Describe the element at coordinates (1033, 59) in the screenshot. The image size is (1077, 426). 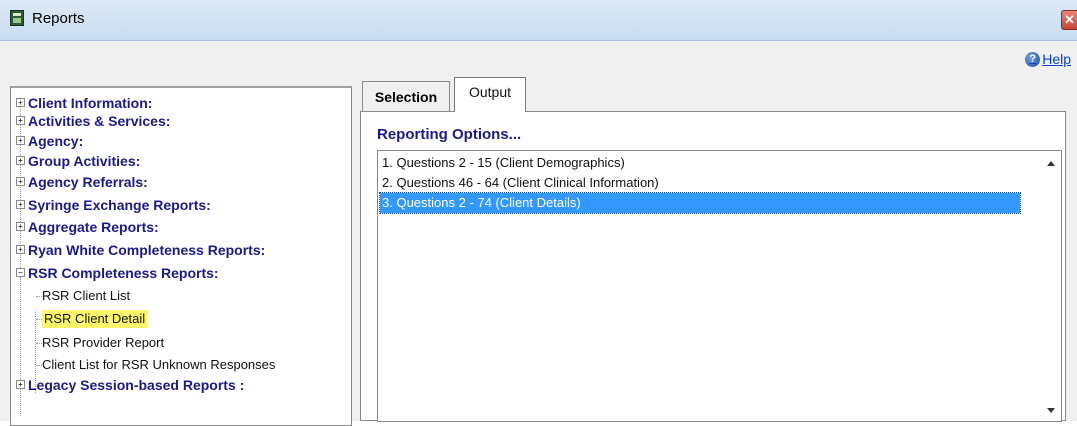
I see `help-icon: ?` at that location.